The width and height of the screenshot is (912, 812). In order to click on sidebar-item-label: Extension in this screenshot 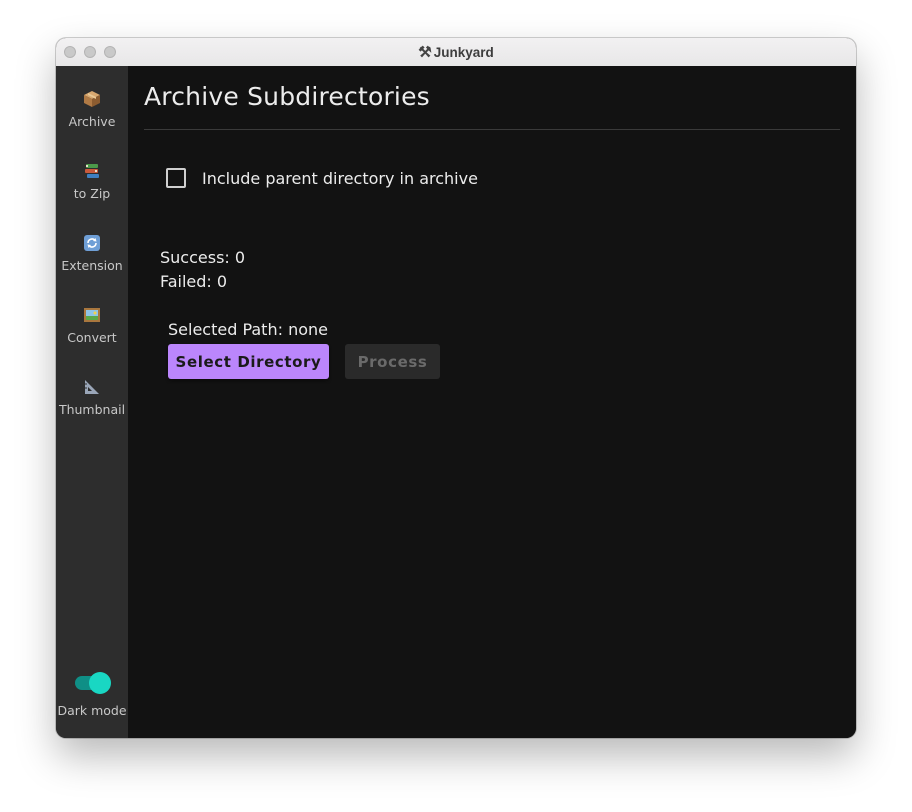, I will do `click(92, 265)`.